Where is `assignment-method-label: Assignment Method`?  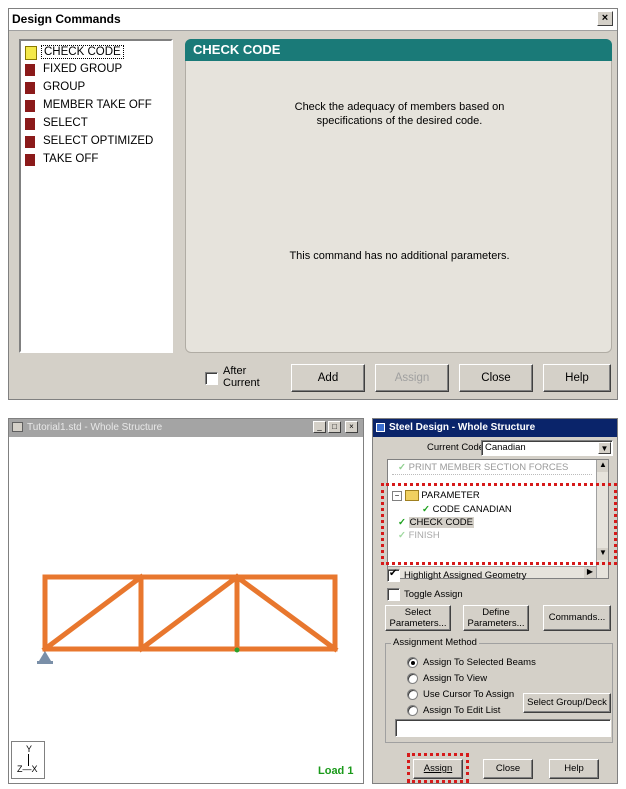 assignment-method-label: Assignment Method is located at coordinates (435, 642).